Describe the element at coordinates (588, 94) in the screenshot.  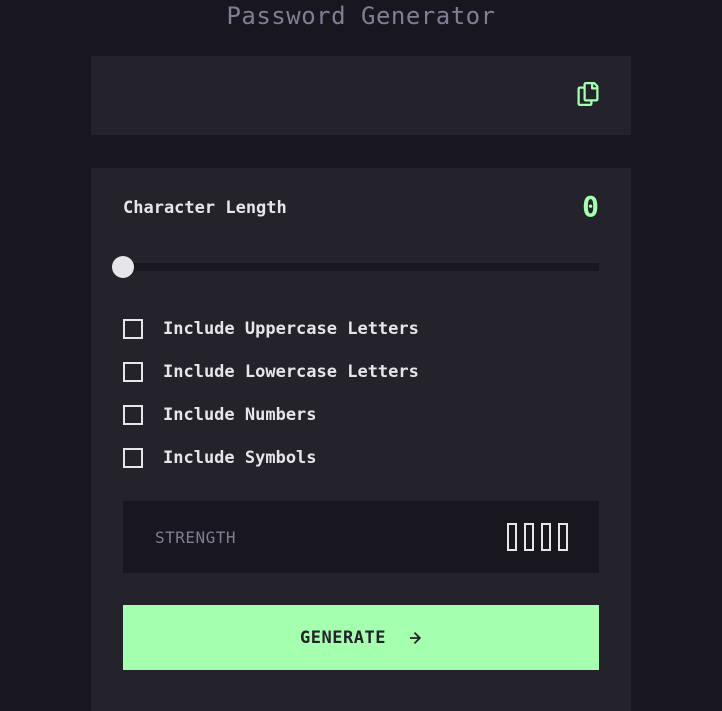
I see `copy-icon` at that location.